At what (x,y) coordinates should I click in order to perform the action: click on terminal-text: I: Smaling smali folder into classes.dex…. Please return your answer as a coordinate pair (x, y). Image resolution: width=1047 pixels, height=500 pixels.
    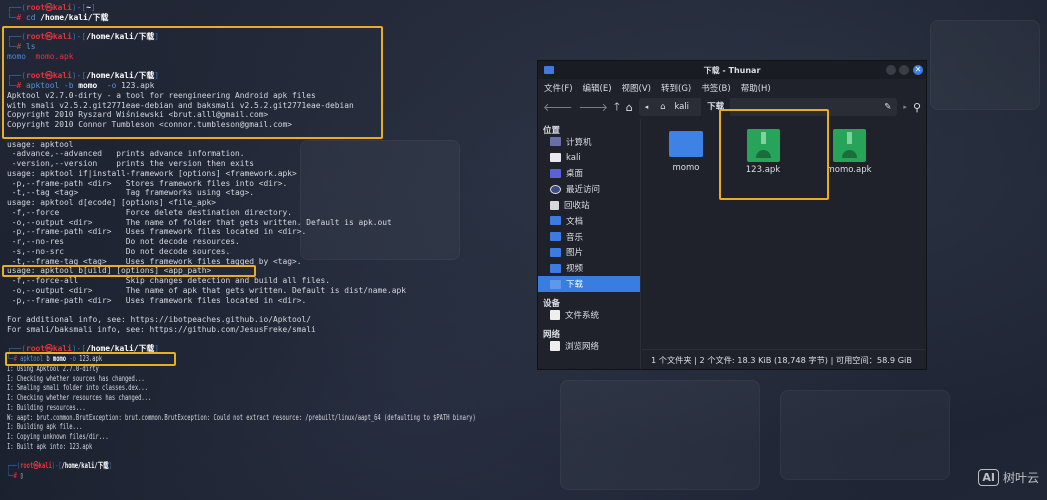
    Looking at the image, I should click on (77, 388).